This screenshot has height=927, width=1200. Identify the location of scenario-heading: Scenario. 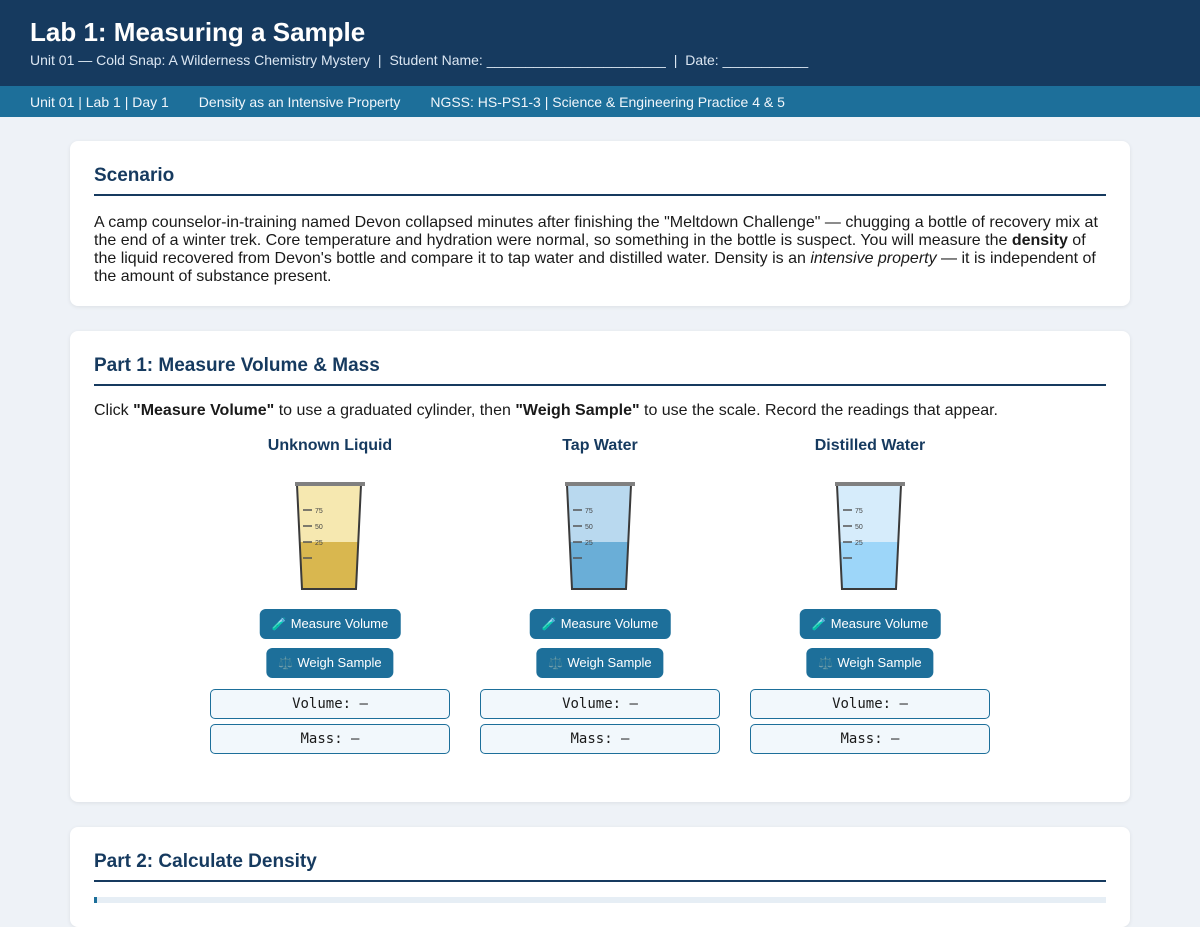
(600, 180).